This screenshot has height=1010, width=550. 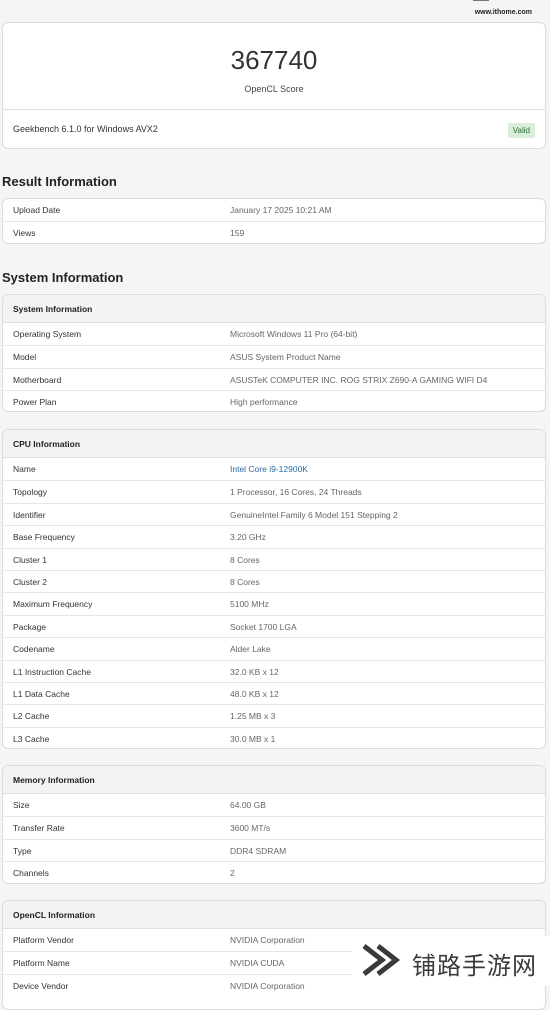 What do you see at coordinates (232, 873) in the screenshot?
I see `row-value: 2` at bounding box center [232, 873].